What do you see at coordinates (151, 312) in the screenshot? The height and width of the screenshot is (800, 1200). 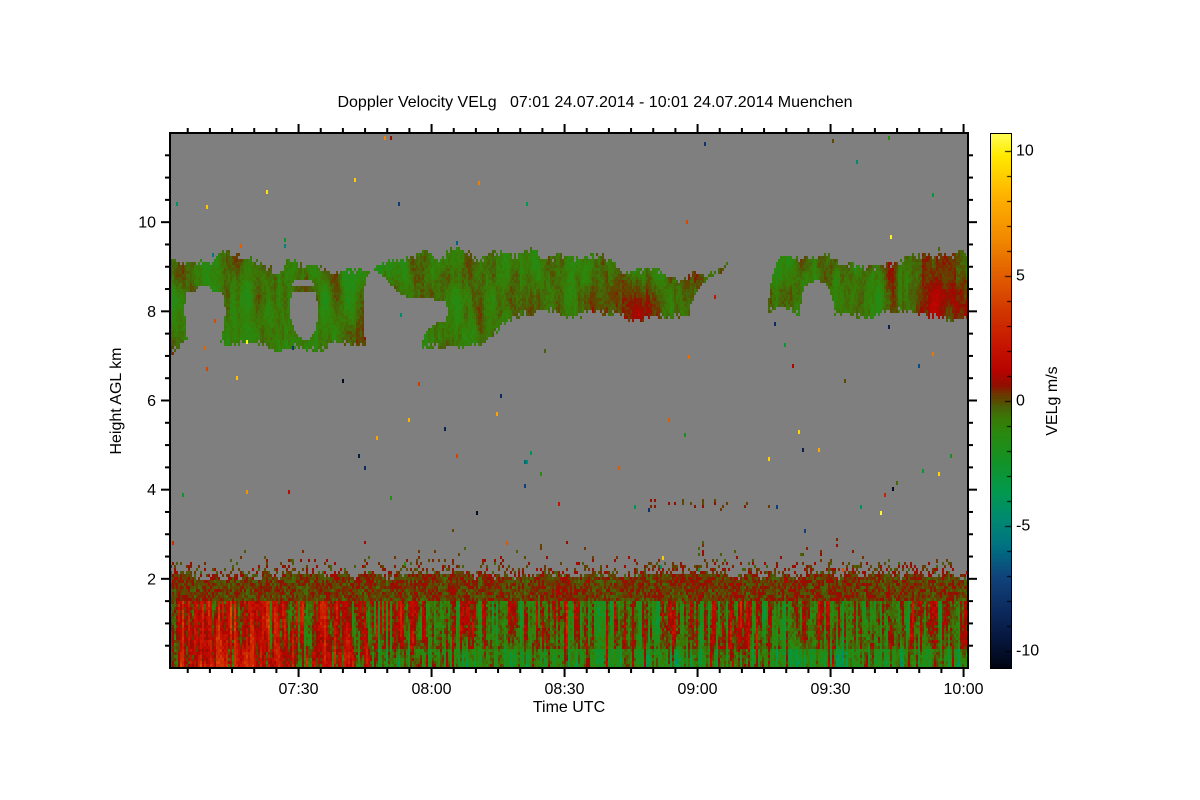 I see `y-tick-label: 8` at bounding box center [151, 312].